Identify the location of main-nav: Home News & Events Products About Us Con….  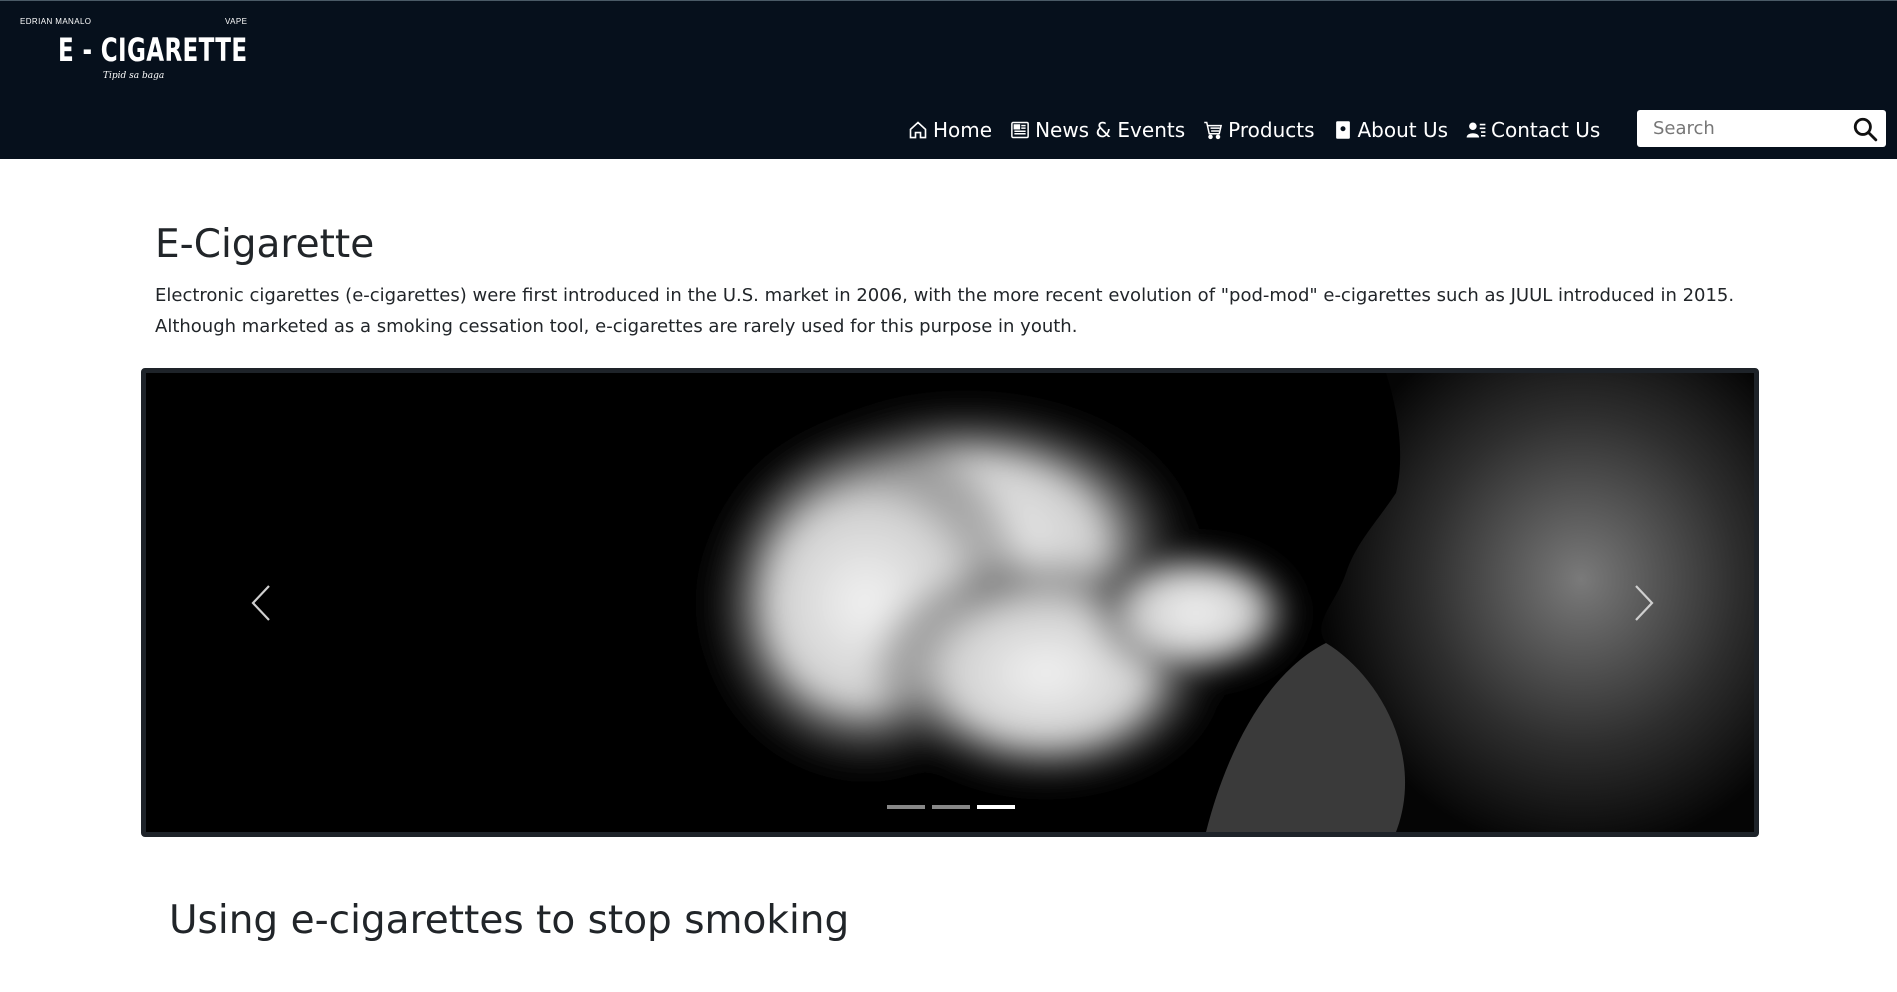
(1263, 130).